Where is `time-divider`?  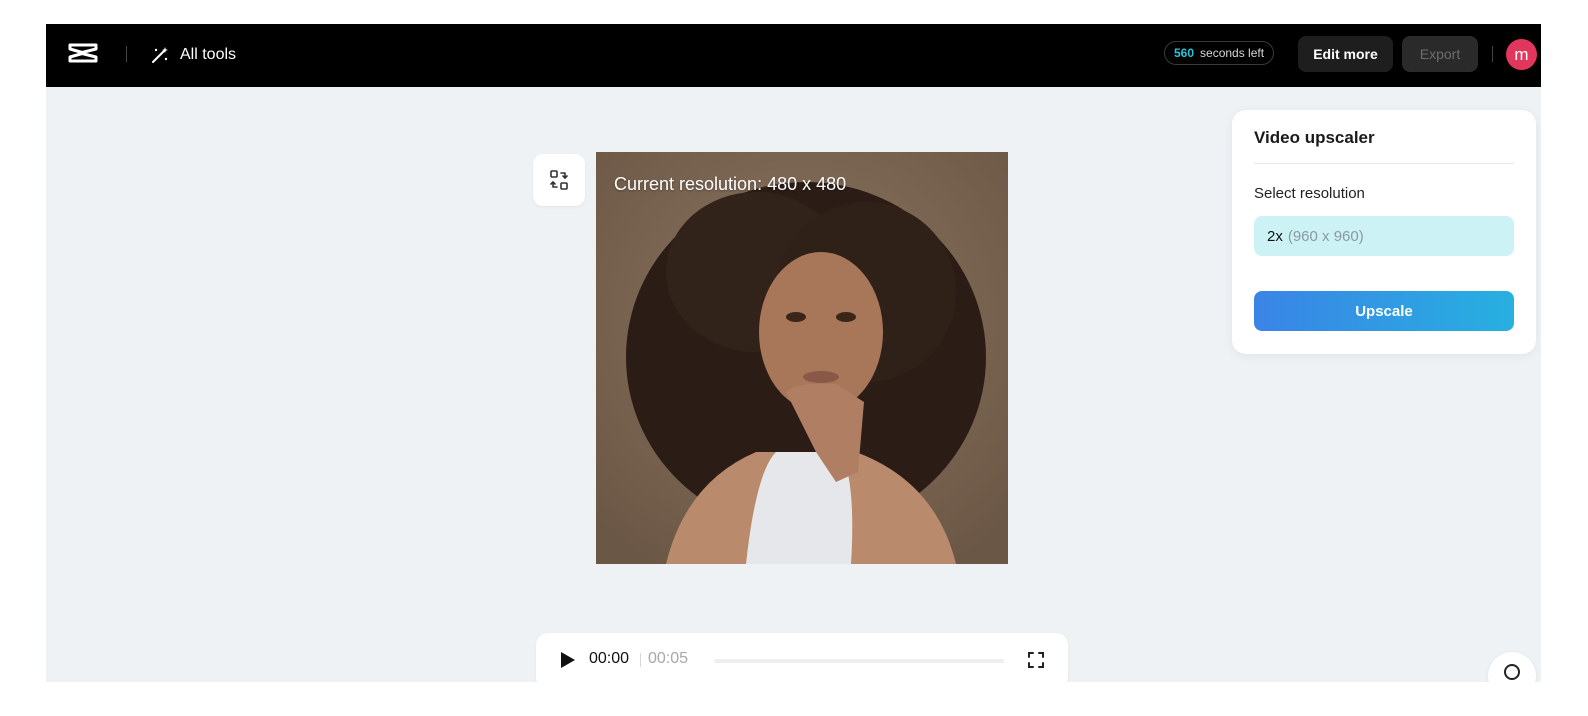 time-divider is located at coordinates (640, 660).